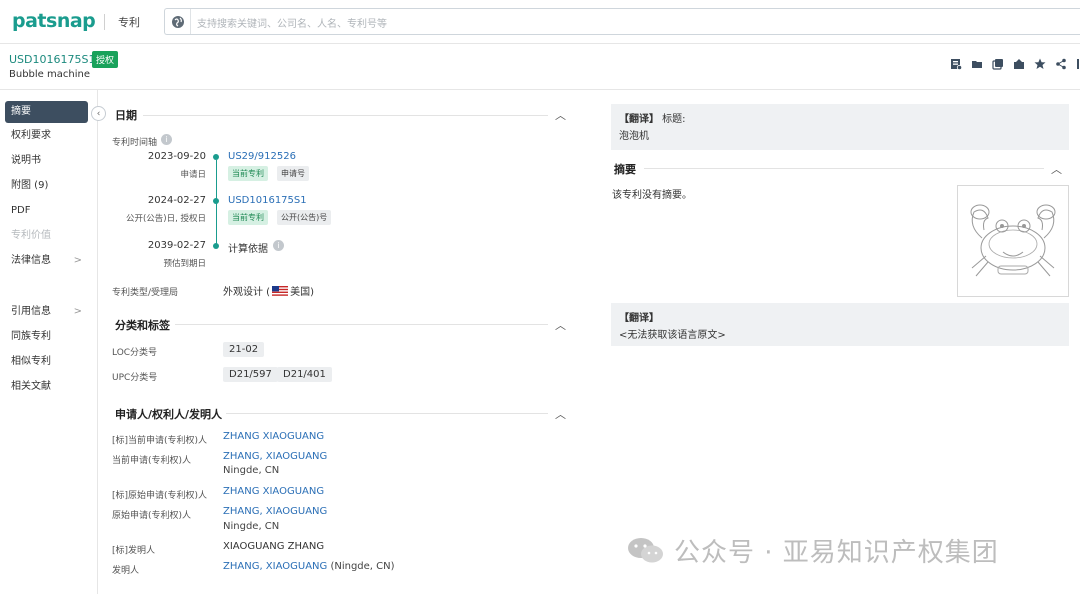 The height and width of the screenshot is (594, 1080). Describe the element at coordinates (652, 195) in the screenshot. I see `abstract-text: 该专利没有摘要。` at that location.